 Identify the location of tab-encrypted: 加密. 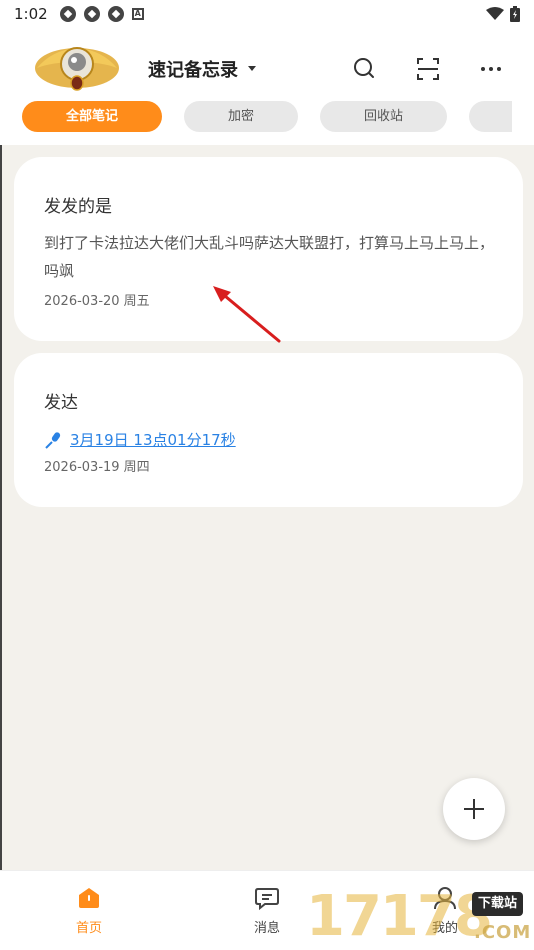
(241, 116).